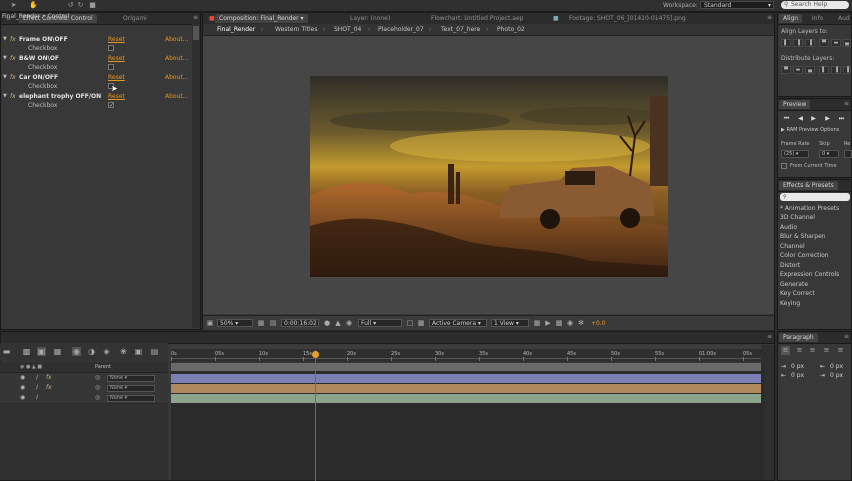 The height and width of the screenshot is (481, 852). I want to click on crumb-shot-04: SHOT_04, so click(347, 29).